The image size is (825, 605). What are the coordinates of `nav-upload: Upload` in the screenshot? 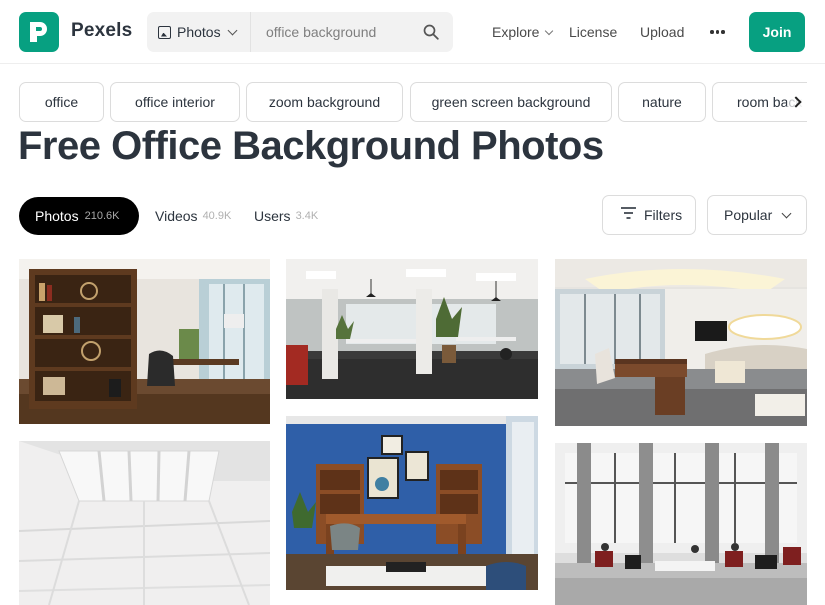 It's located at (662, 32).